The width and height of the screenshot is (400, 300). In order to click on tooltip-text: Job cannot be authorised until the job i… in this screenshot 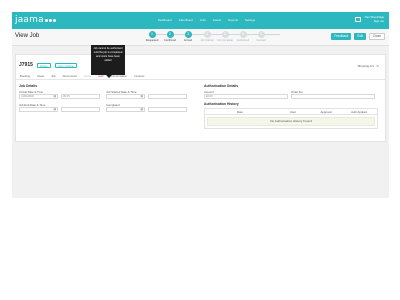, I will do `click(108, 54)`.